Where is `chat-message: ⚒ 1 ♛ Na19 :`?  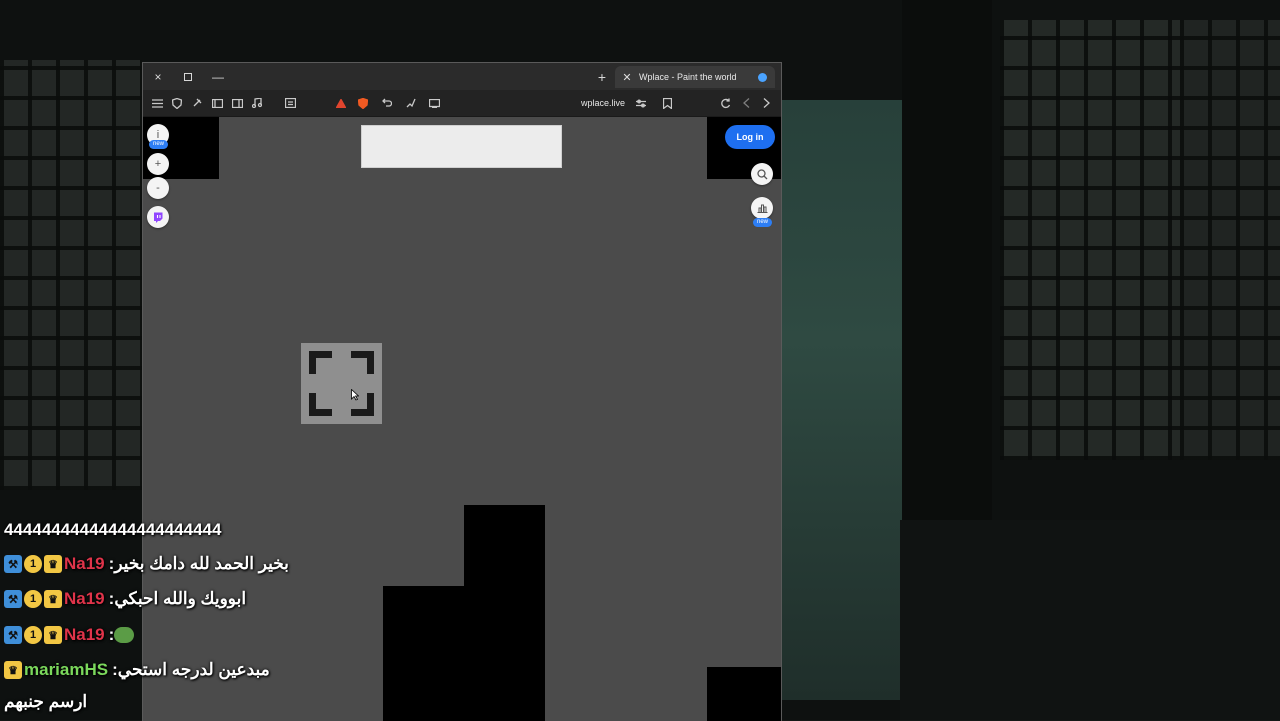
chat-message: ⚒ 1 ♛ Na19 : is located at coordinates (69, 635).